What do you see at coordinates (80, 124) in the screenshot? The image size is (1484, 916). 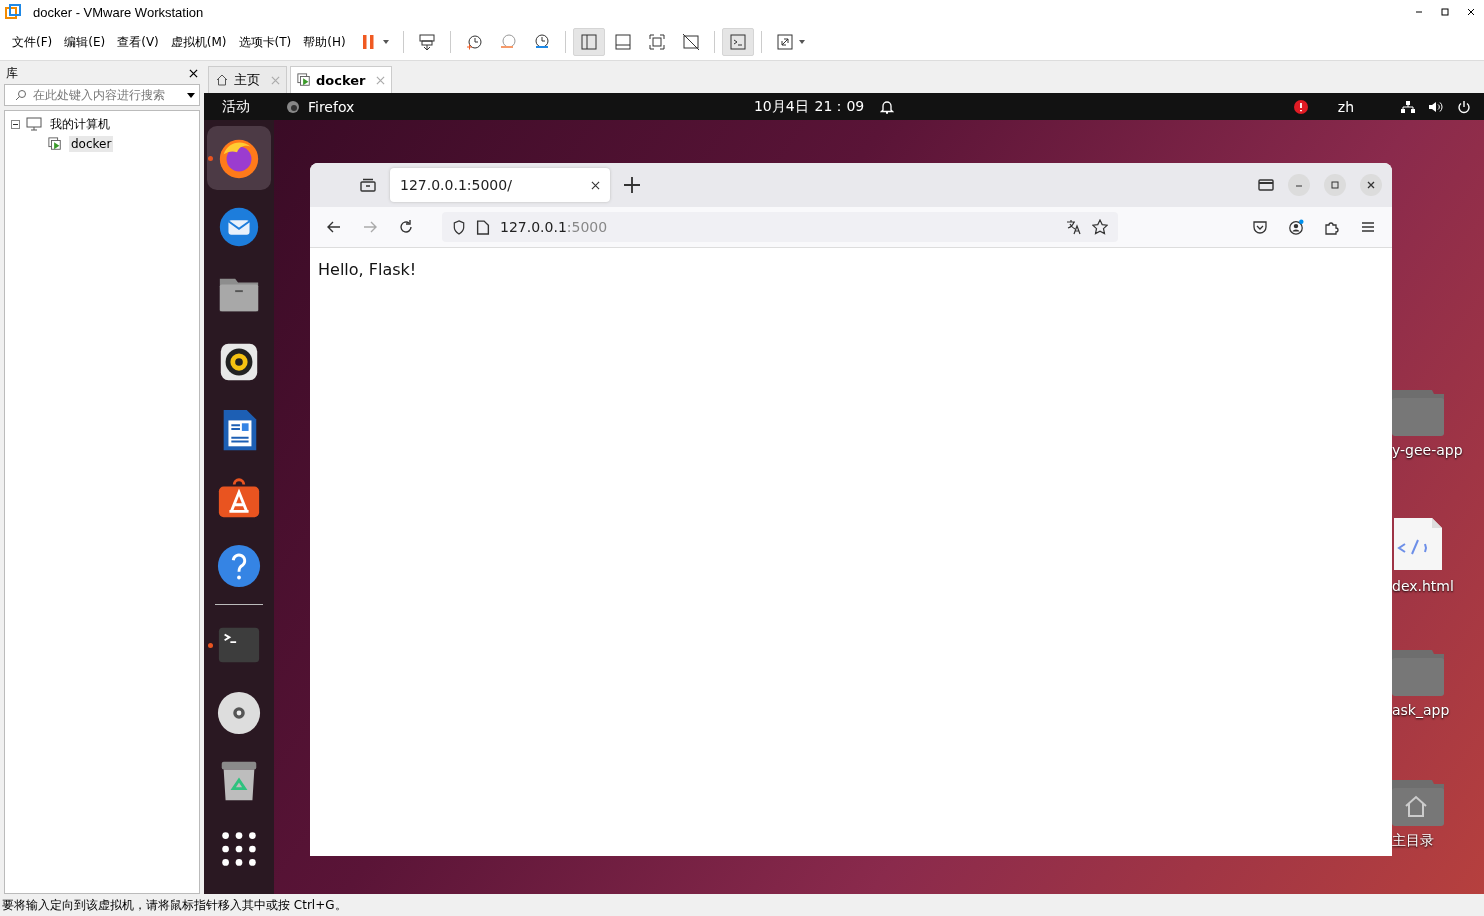 I see `tree-item: 我的计算机` at bounding box center [80, 124].